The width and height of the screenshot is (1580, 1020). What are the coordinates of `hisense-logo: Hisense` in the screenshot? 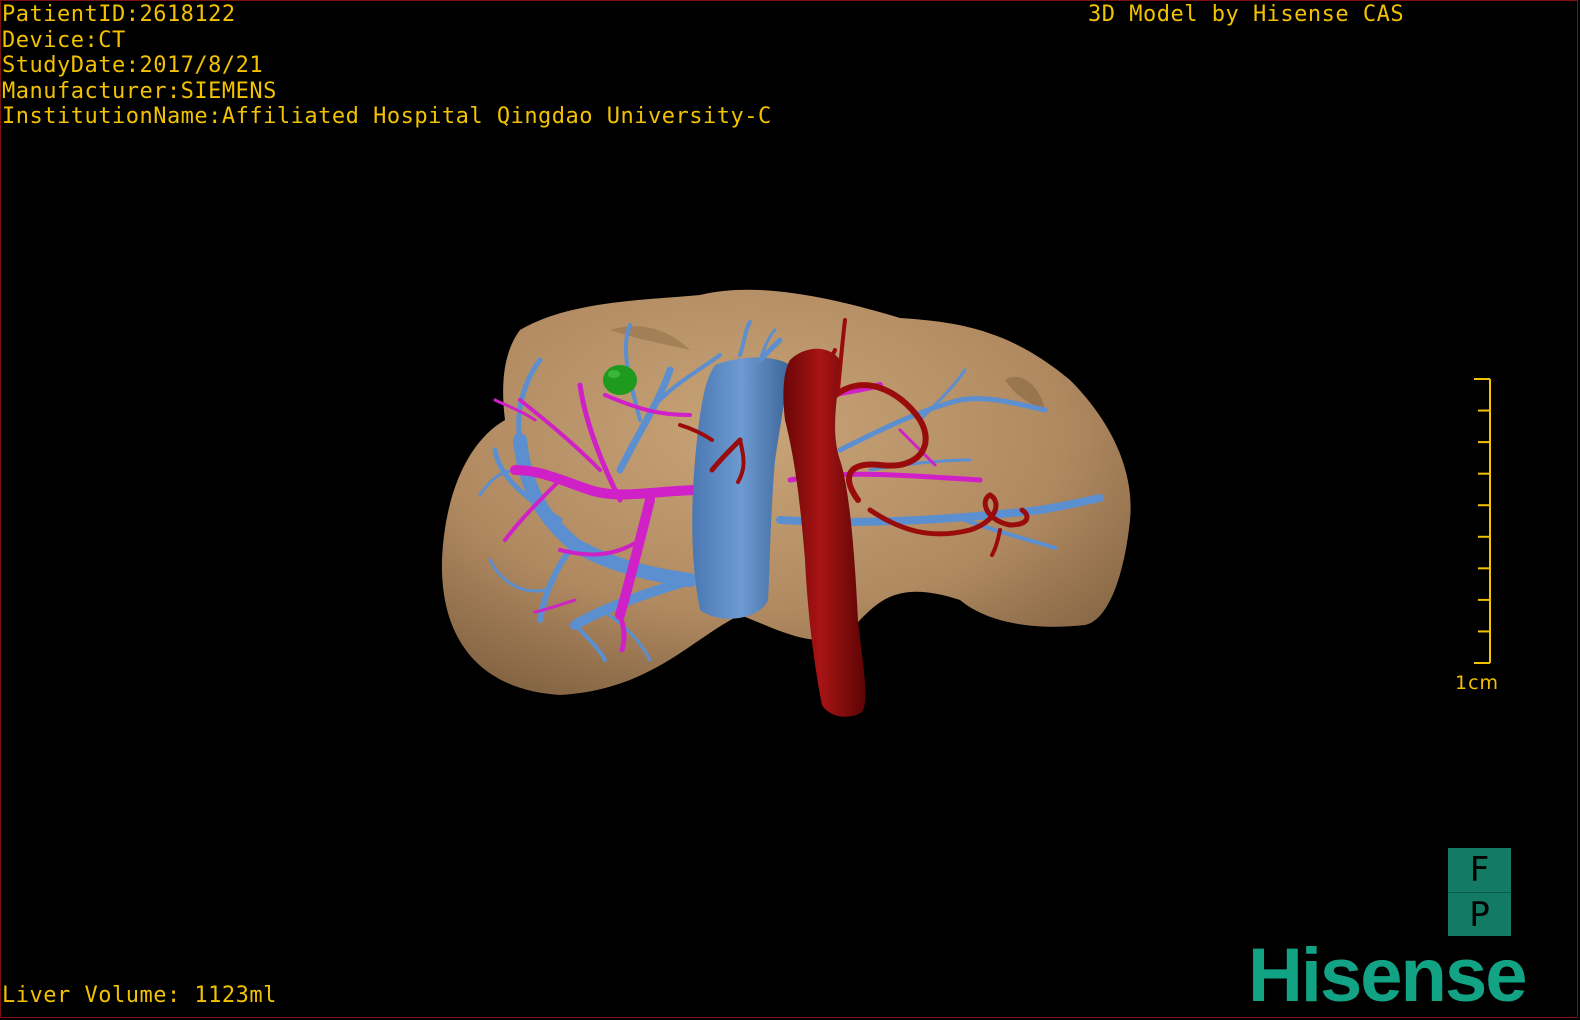 It's located at (1387, 975).